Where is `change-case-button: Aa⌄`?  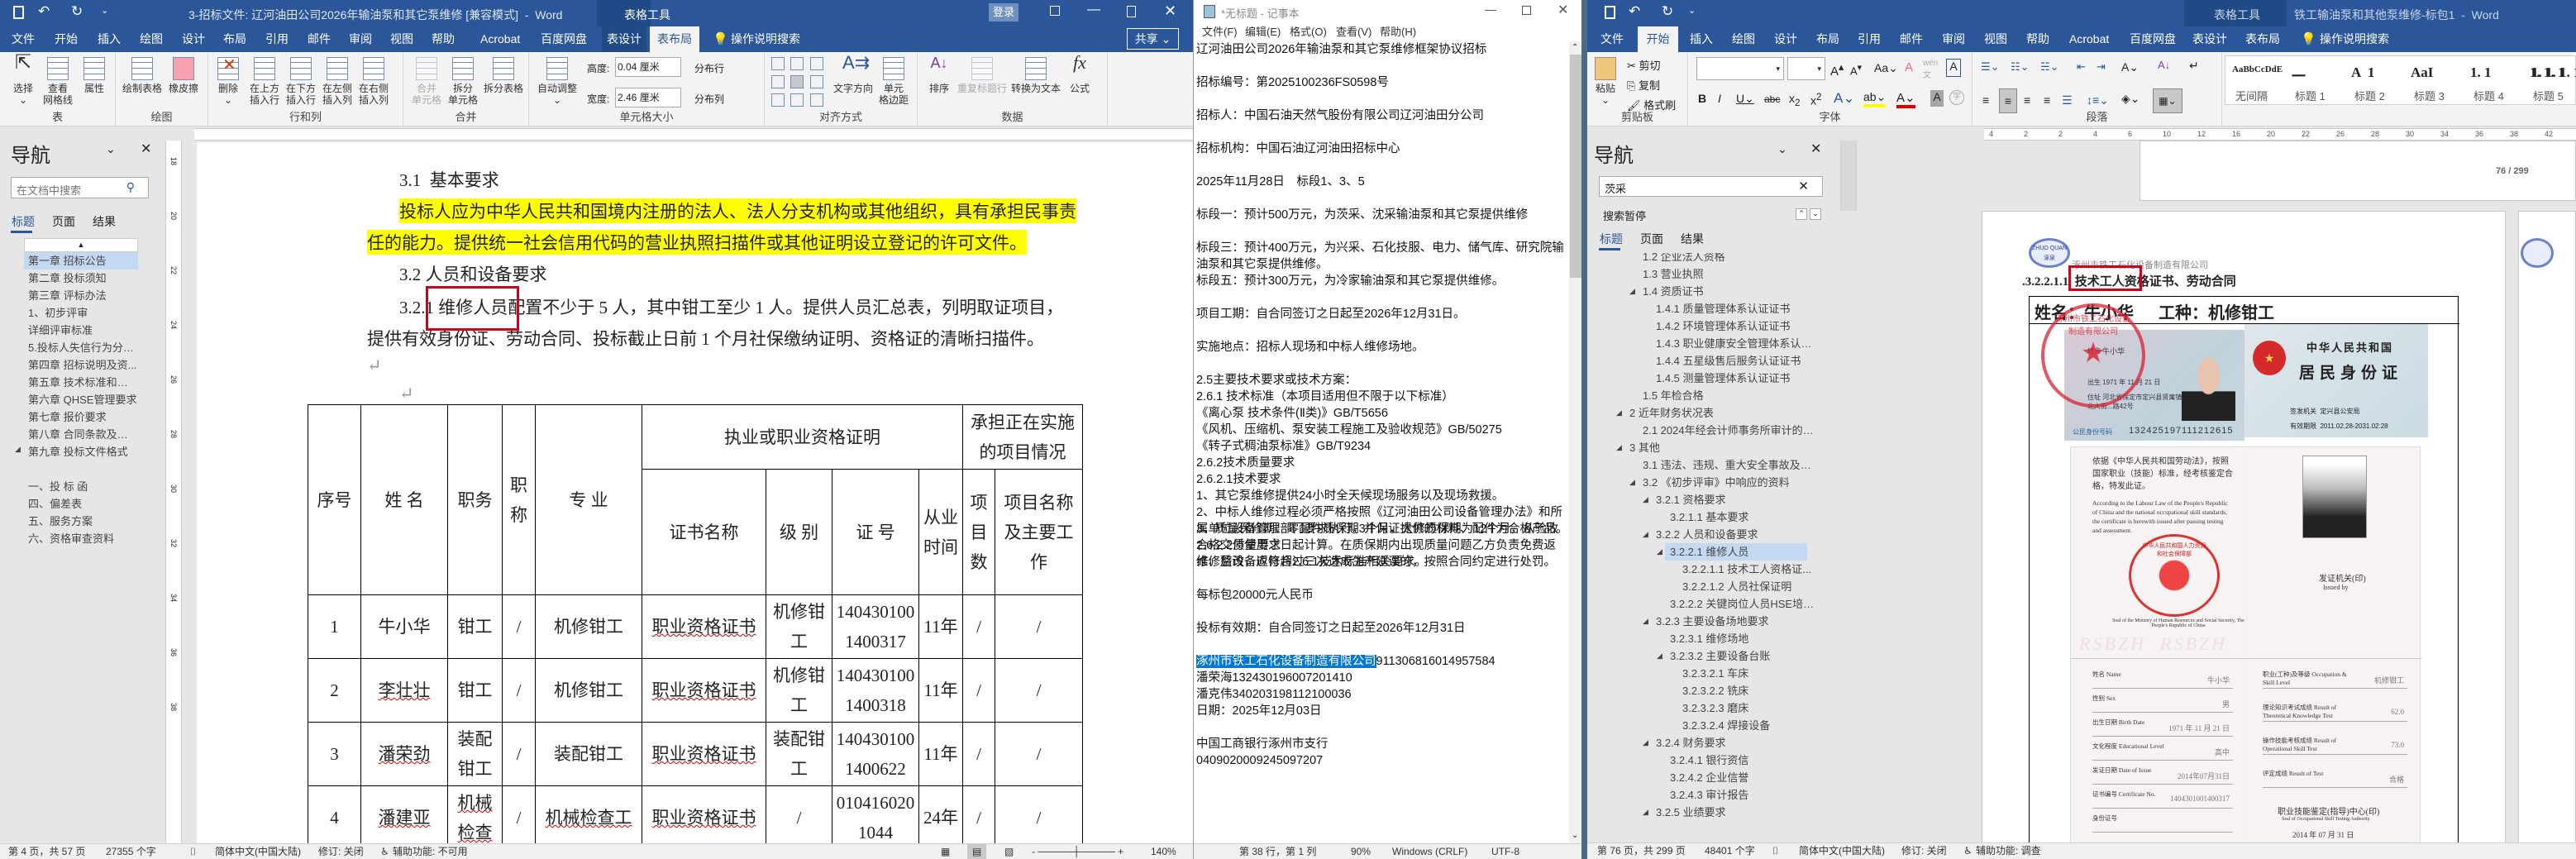 change-case-button: Aa⌄ is located at coordinates (1886, 68).